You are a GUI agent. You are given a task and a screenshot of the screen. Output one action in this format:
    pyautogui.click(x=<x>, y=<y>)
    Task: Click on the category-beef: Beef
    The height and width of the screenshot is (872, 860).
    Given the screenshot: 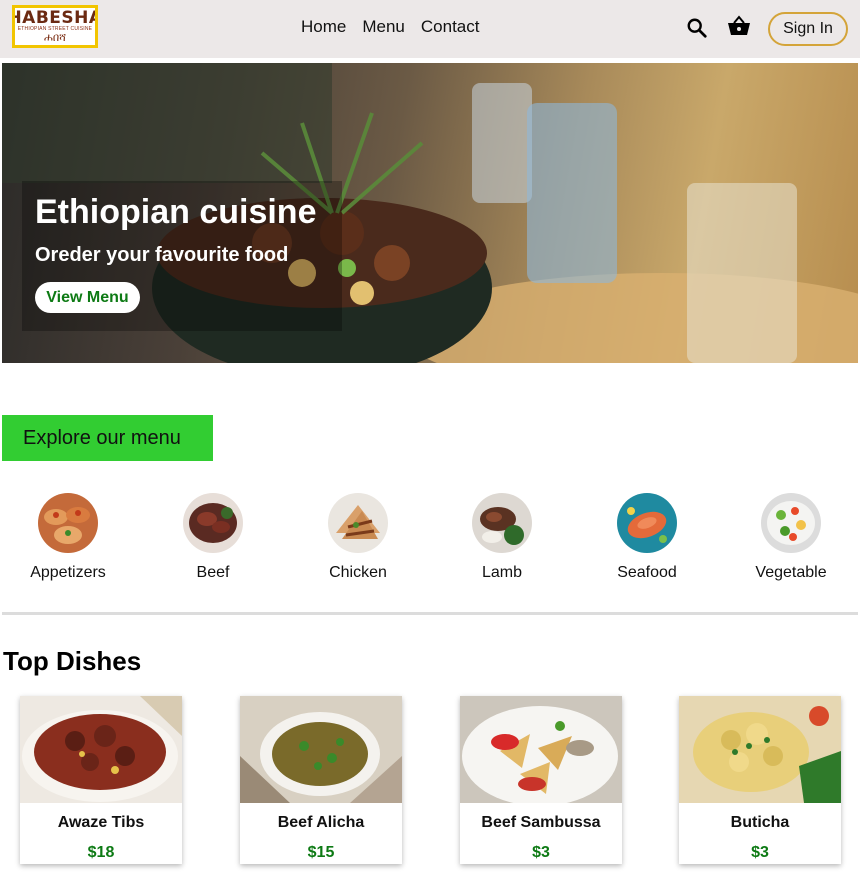 What is the action you would take?
    pyautogui.click(x=213, y=536)
    